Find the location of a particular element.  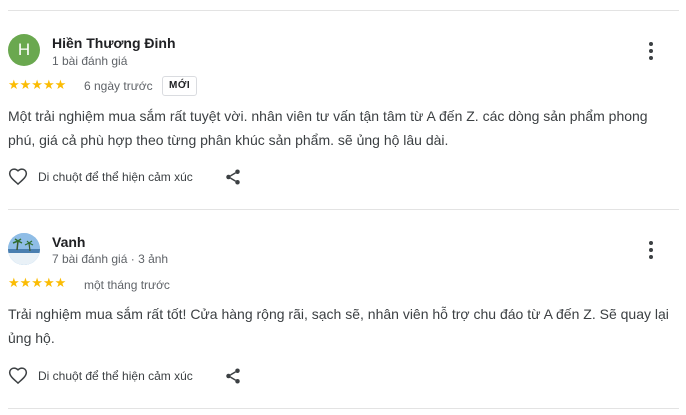

avatar-photo-icon is located at coordinates (24, 249).